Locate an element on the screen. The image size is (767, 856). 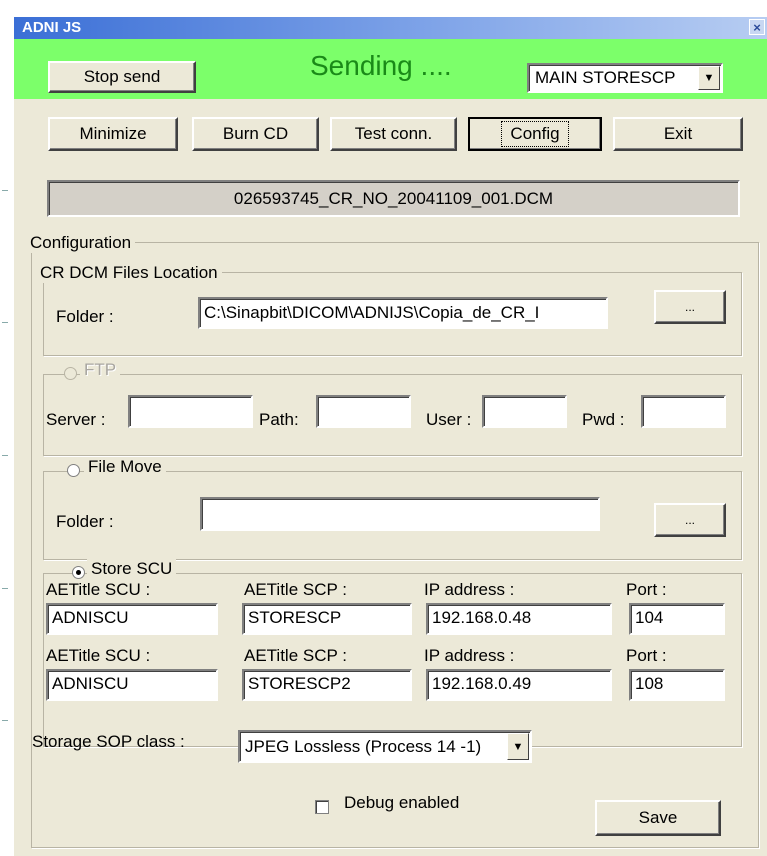
stop-send-button: Stop send is located at coordinates (122, 77).